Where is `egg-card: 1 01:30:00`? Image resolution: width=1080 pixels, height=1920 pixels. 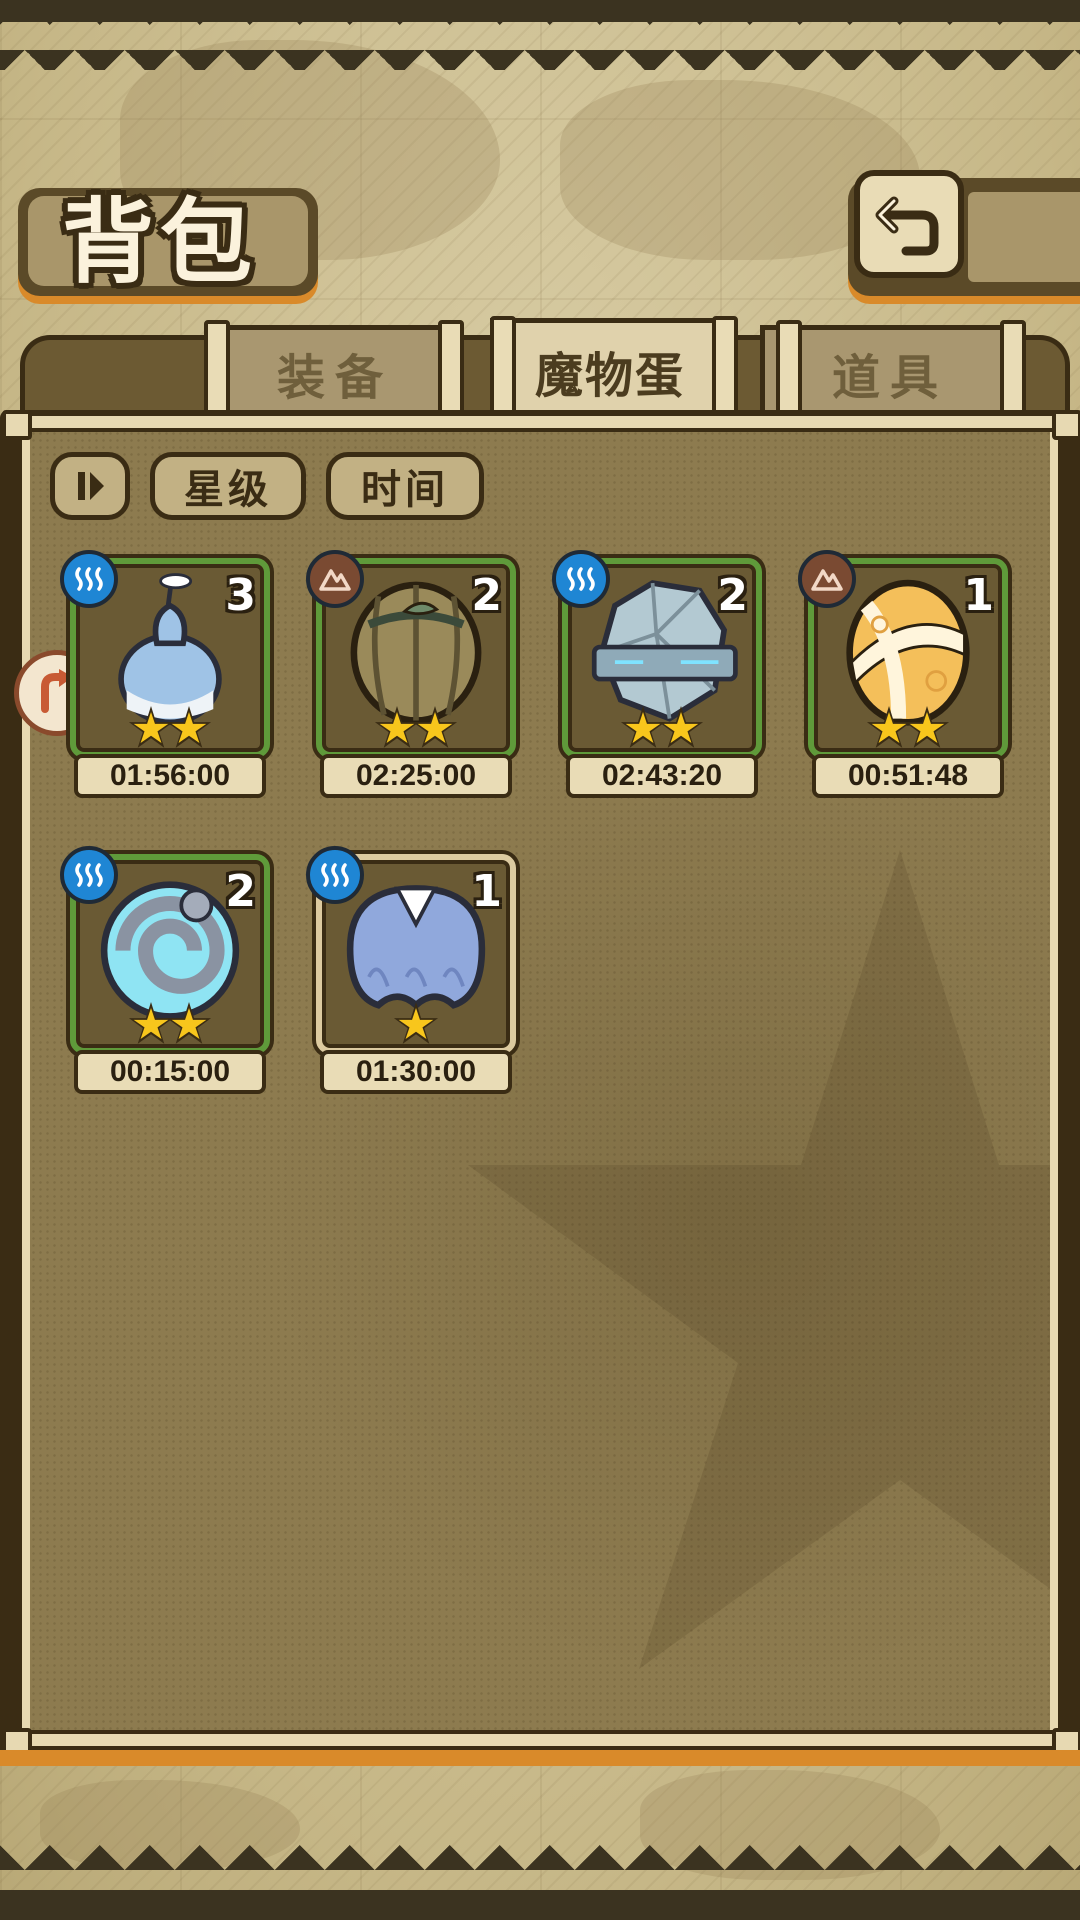 egg-card: 1 01:30:00 is located at coordinates (411, 970).